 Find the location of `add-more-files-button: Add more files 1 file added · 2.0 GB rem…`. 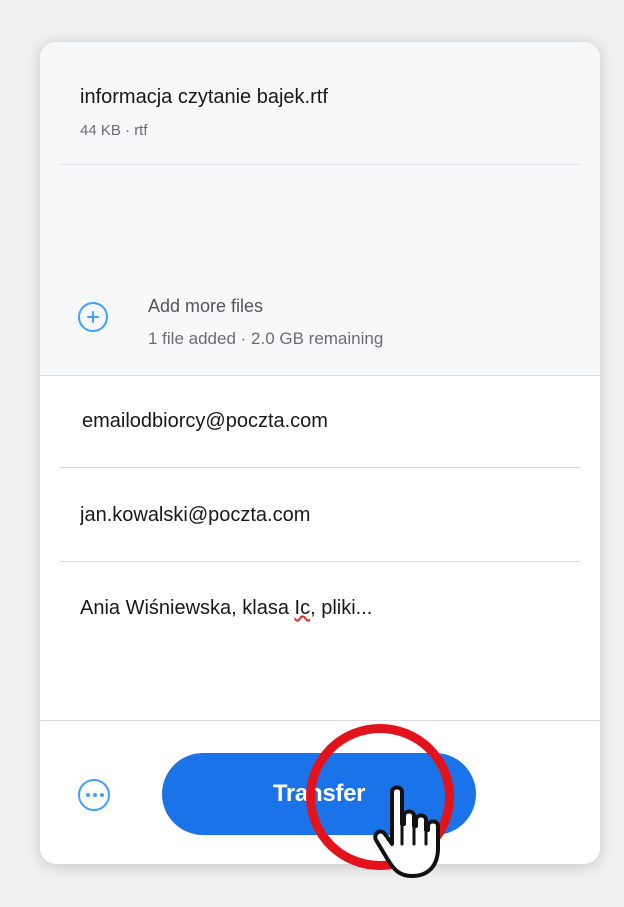

add-more-files-button: Add more files 1 file added · 2.0 GB rem… is located at coordinates (288, 323).